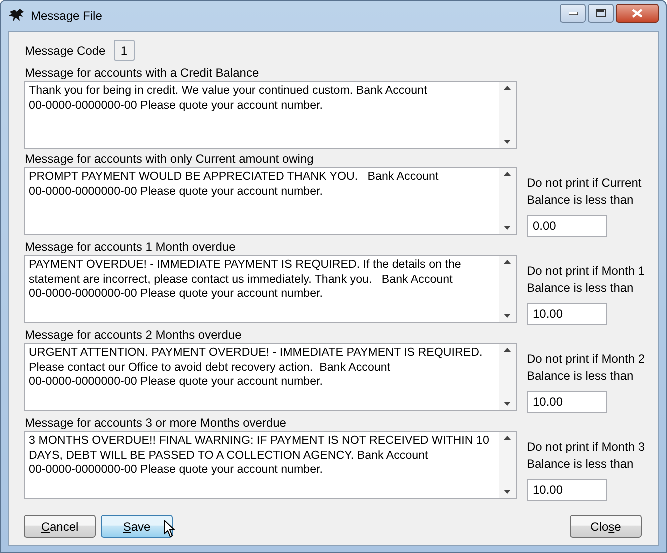 The height and width of the screenshot is (553, 667). What do you see at coordinates (586, 280) in the screenshot?
I see `threshold-label: Do not print if Month 1 Balance is less than` at bounding box center [586, 280].